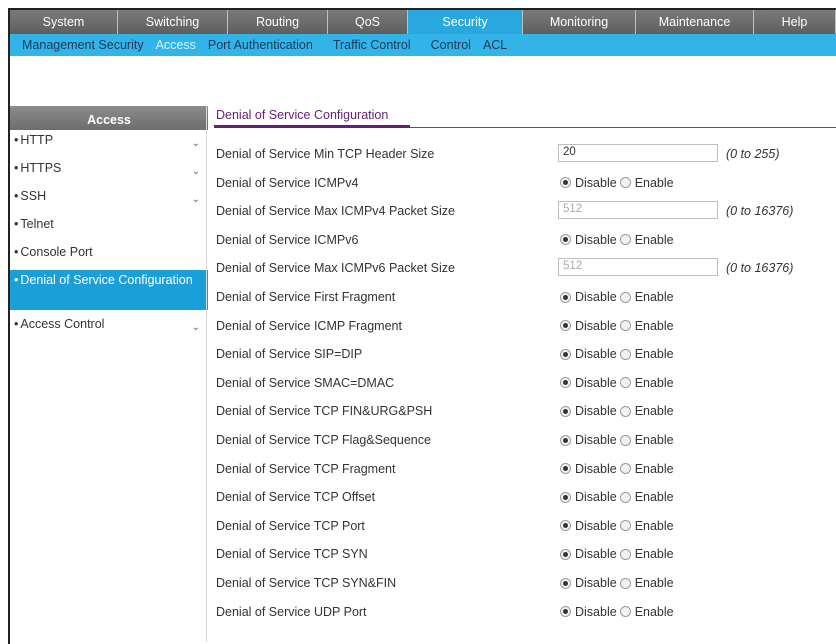  Describe the element at coordinates (368, 22) in the screenshot. I see `tab-qos: QoS` at that location.